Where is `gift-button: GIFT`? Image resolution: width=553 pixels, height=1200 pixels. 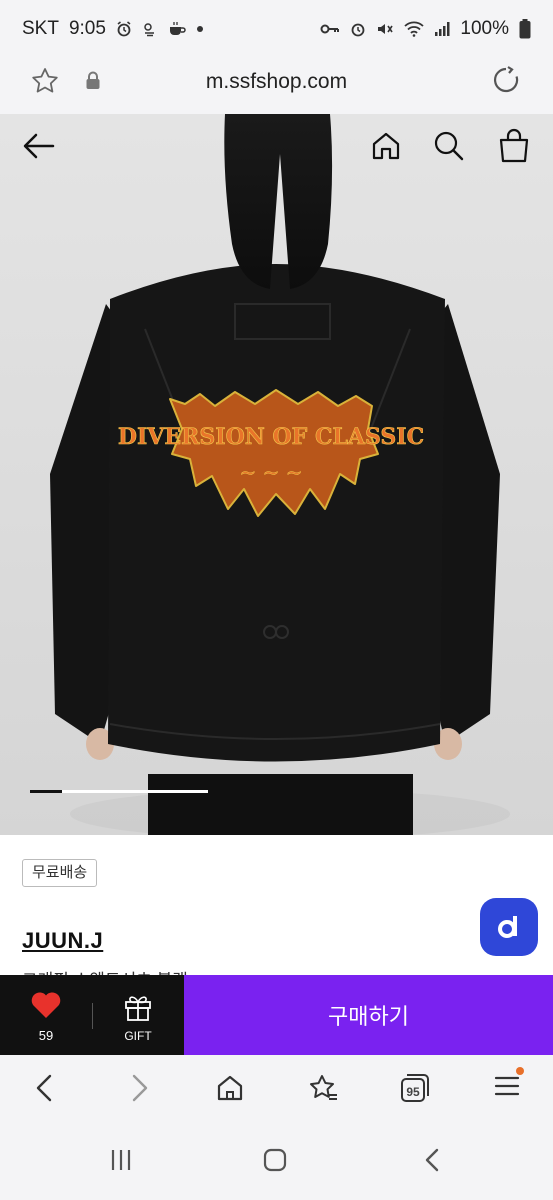
gift-button: GIFT is located at coordinates (138, 1018).